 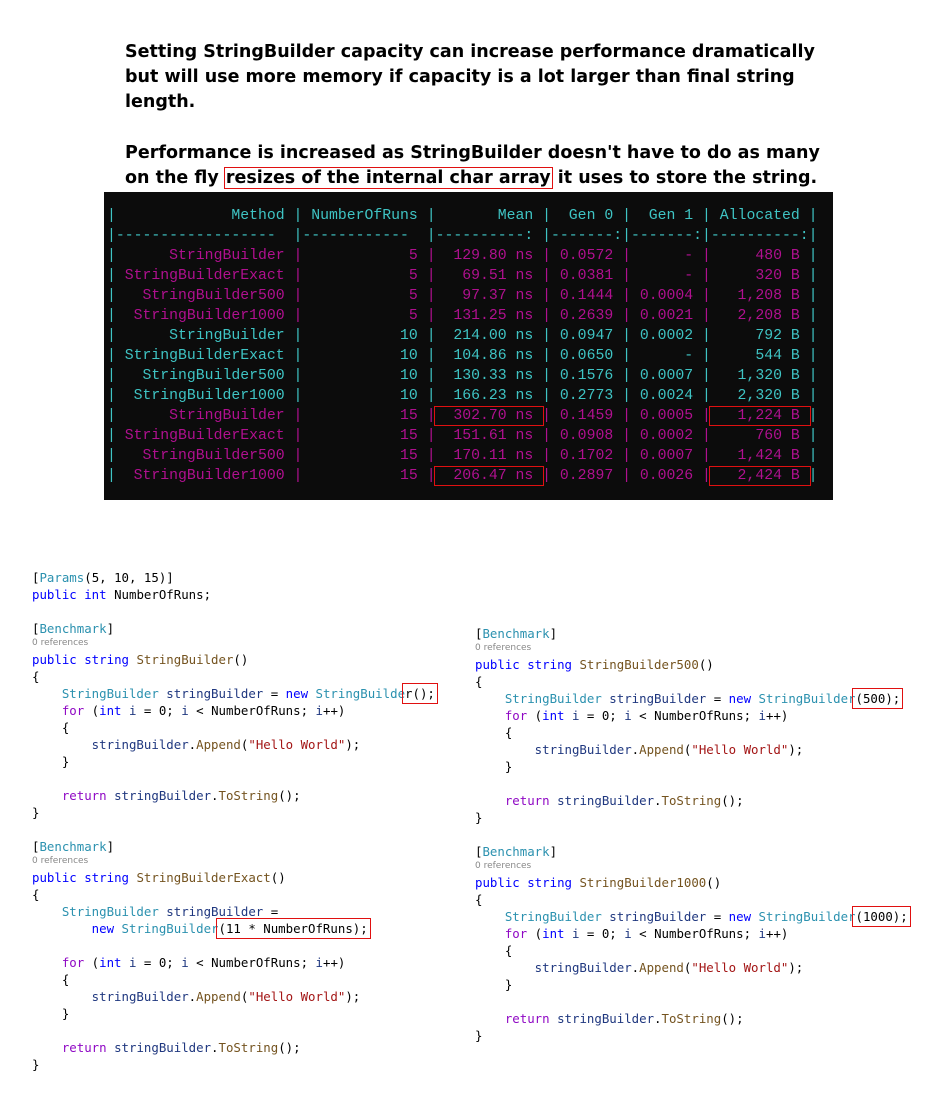 I want to click on highlight-box: r();, so click(x=420, y=693).